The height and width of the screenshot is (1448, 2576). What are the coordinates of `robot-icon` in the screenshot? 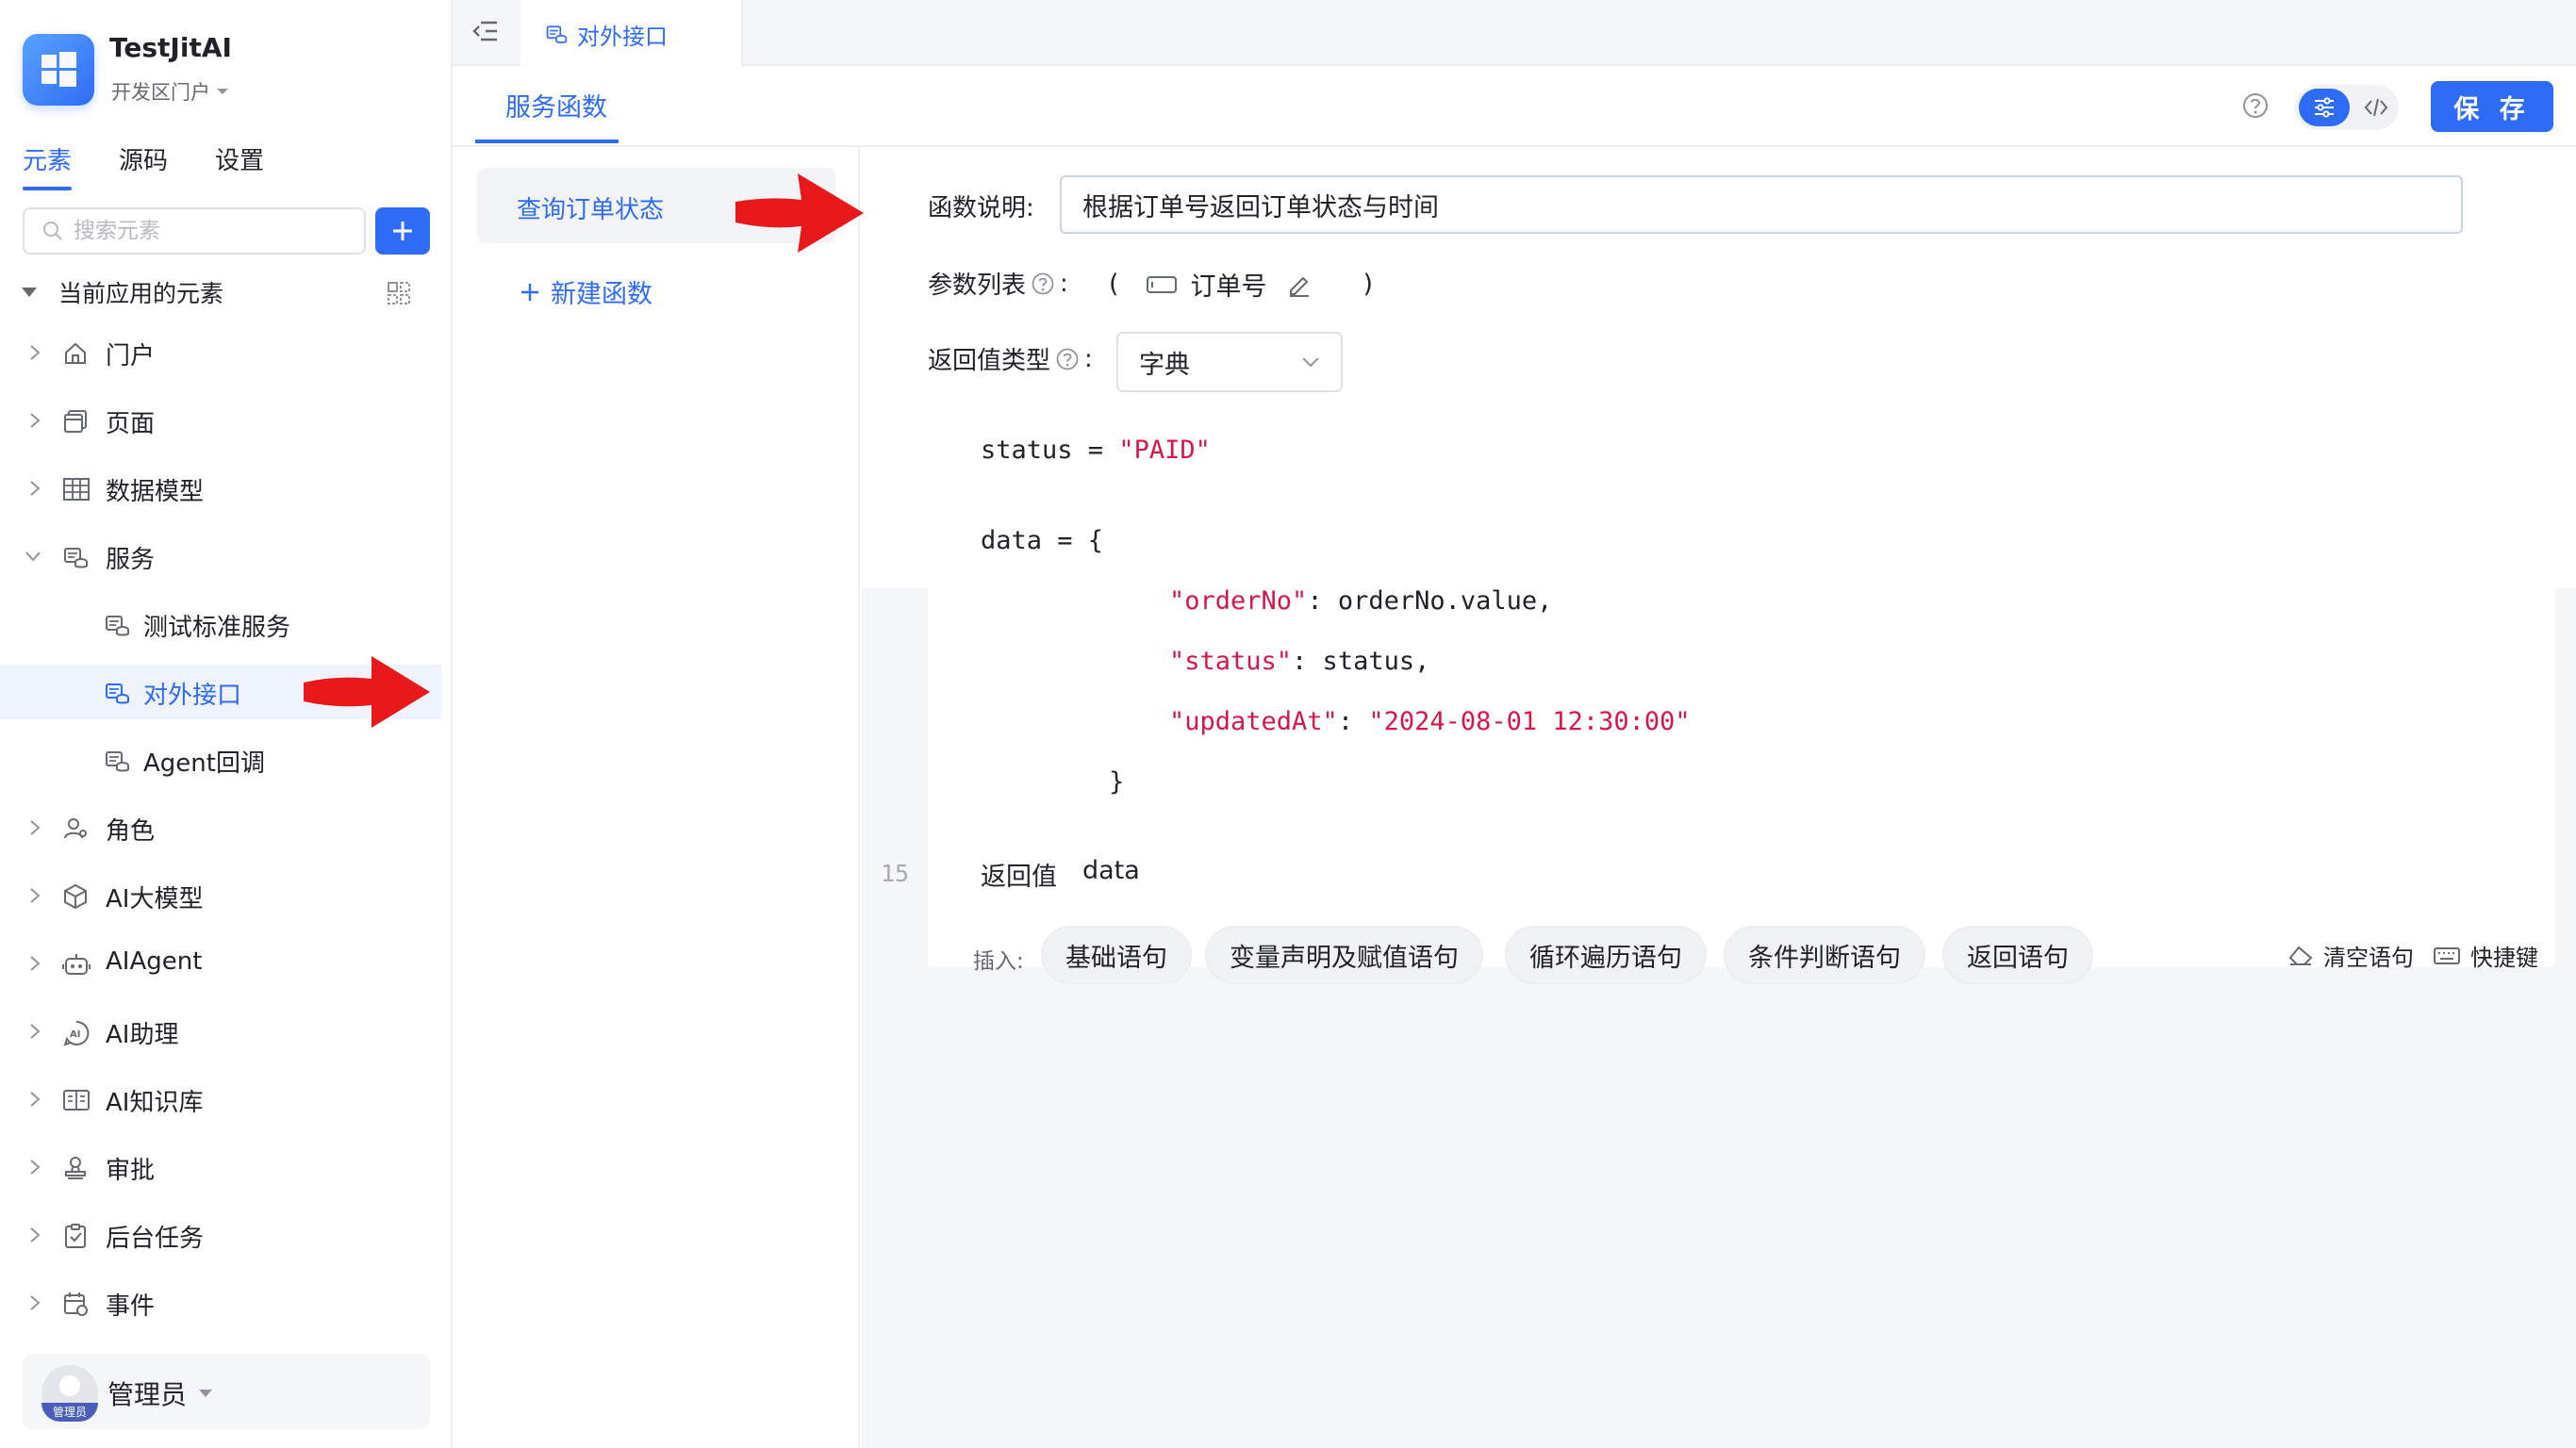 It's located at (76, 964).